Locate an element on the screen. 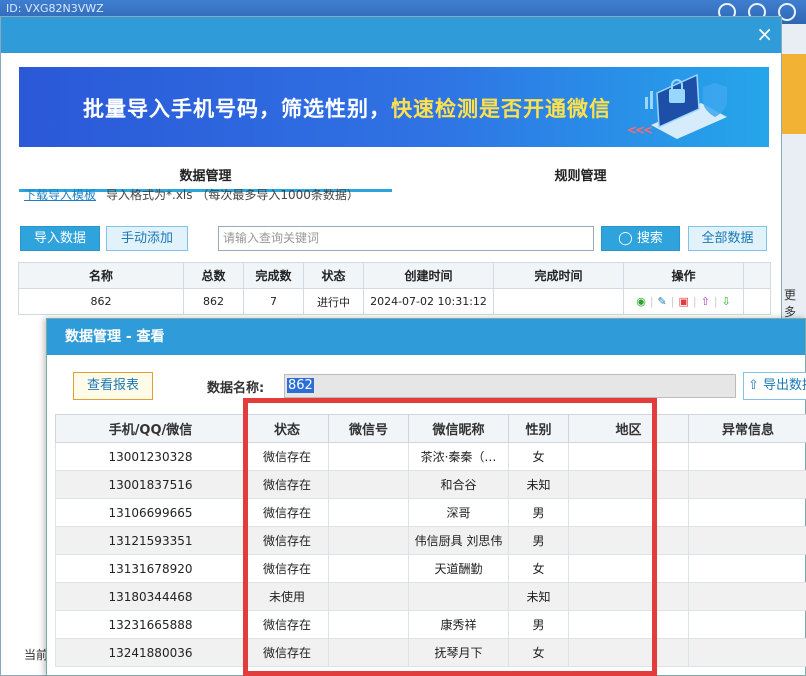 The image size is (806, 676). download-icon: ⇩ is located at coordinates (726, 301).